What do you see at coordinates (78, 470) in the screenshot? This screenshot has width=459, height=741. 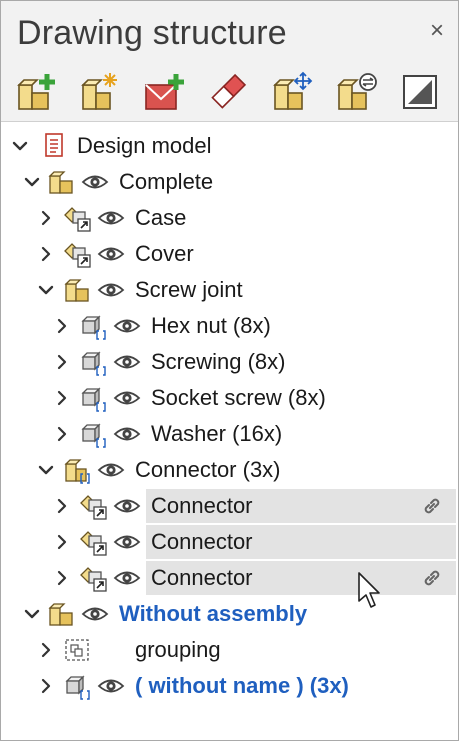 I see `assembly-multiple-icon` at bounding box center [78, 470].